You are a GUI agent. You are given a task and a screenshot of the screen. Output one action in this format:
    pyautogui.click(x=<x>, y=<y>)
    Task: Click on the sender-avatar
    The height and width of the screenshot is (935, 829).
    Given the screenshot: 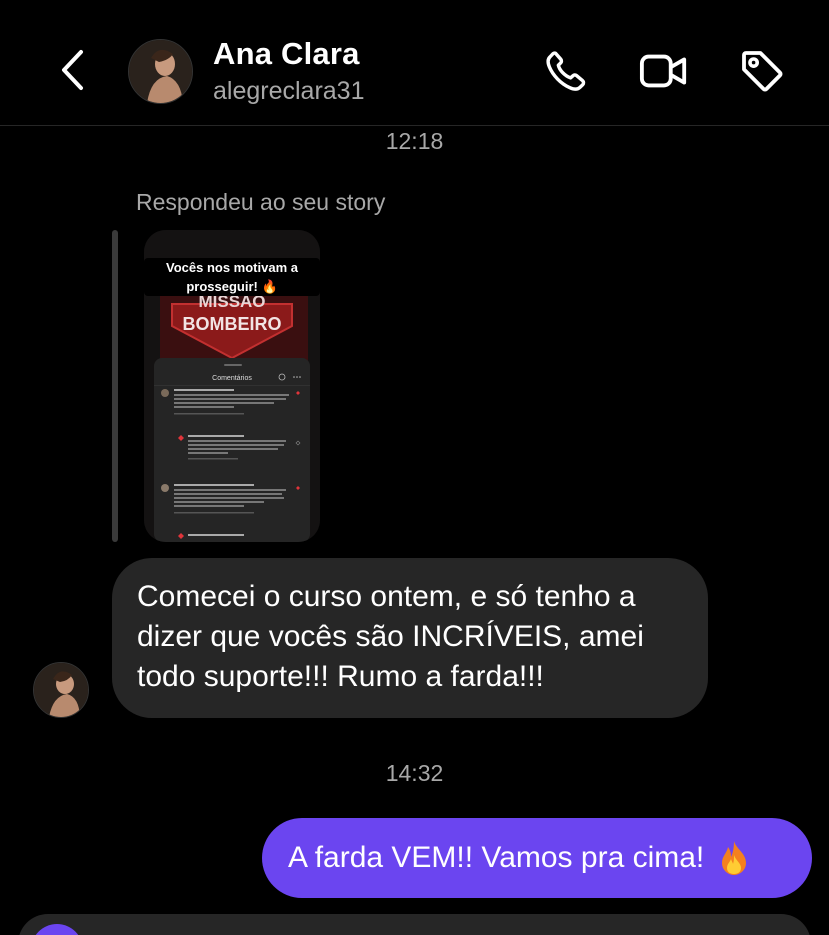 What is the action you would take?
    pyautogui.click(x=61, y=690)
    